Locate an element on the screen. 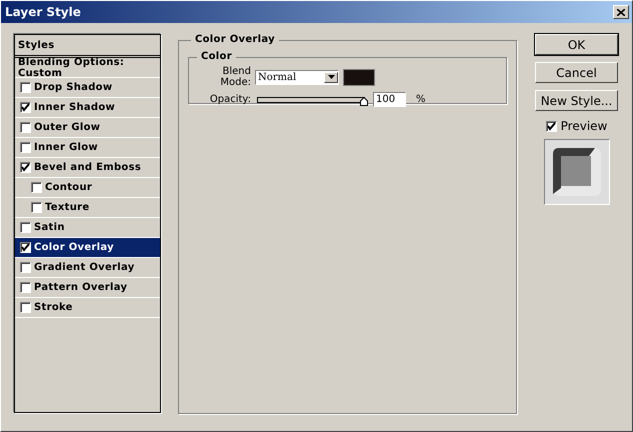 The width and height of the screenshot is (633, 432). list-item: Contour is located at coordinates (87, 188).